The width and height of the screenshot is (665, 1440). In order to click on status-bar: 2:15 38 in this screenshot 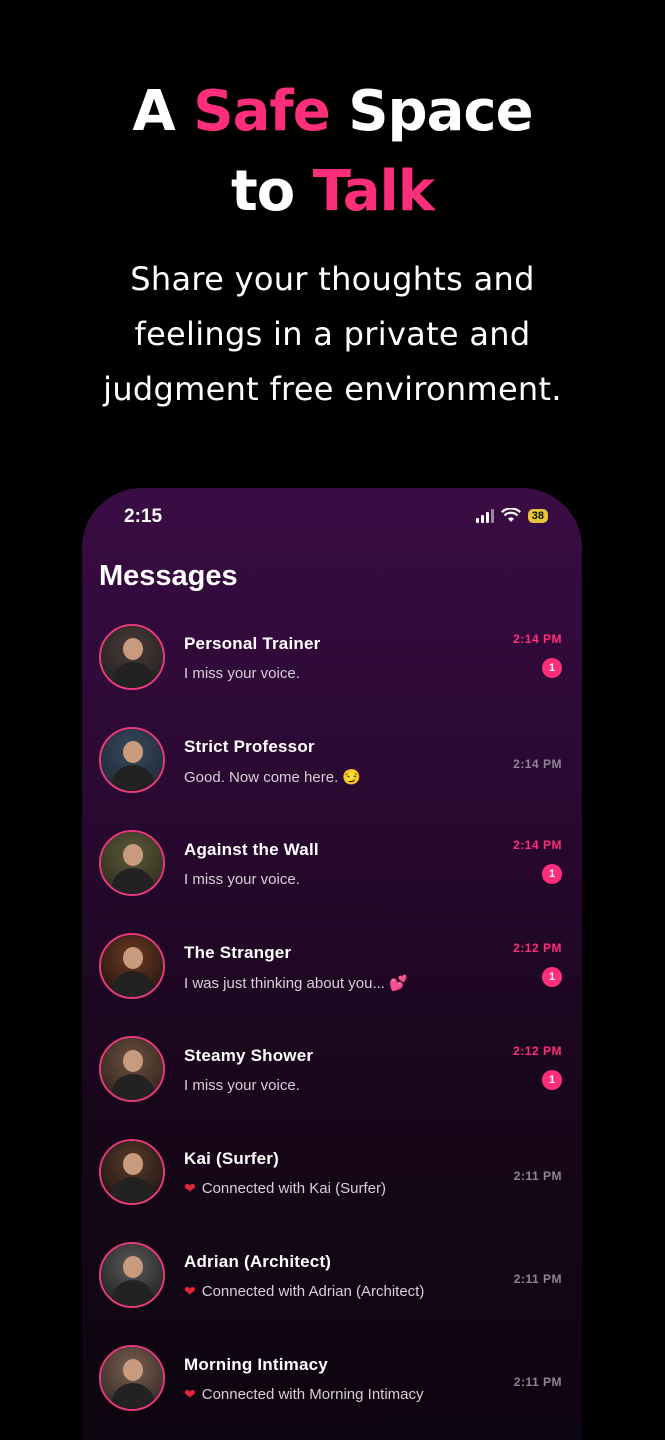, I will do `click(332, 518)`.